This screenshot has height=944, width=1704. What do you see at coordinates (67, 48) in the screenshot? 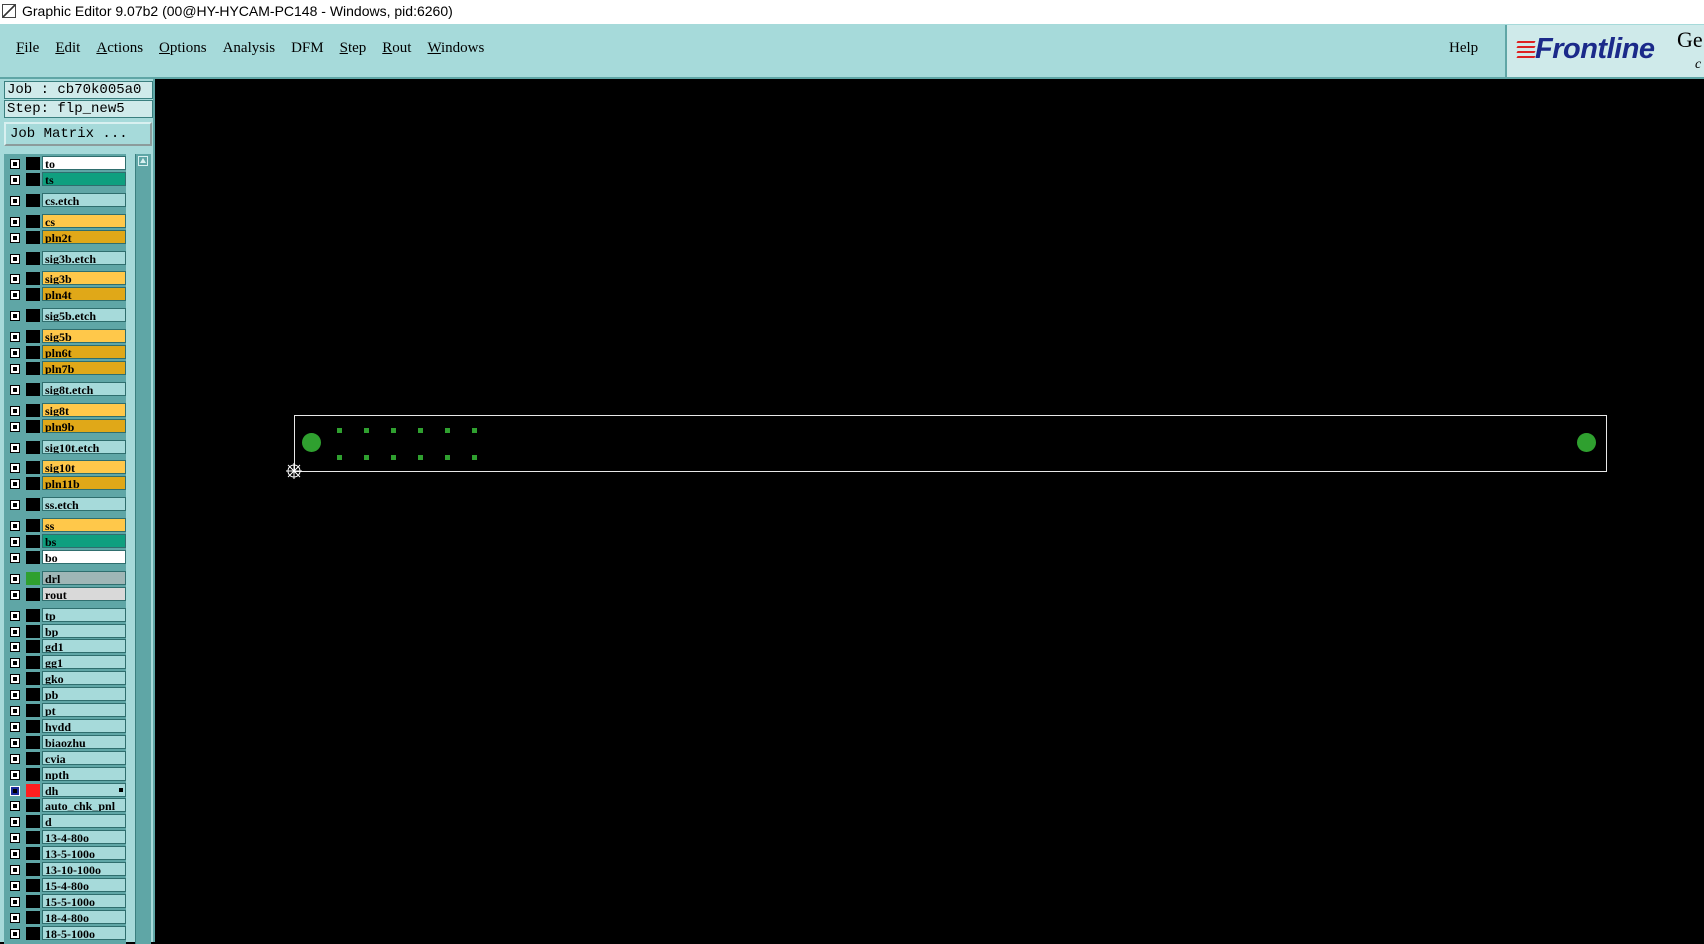
I see `menu-edit: Edit` at bounding box center [67, 48].